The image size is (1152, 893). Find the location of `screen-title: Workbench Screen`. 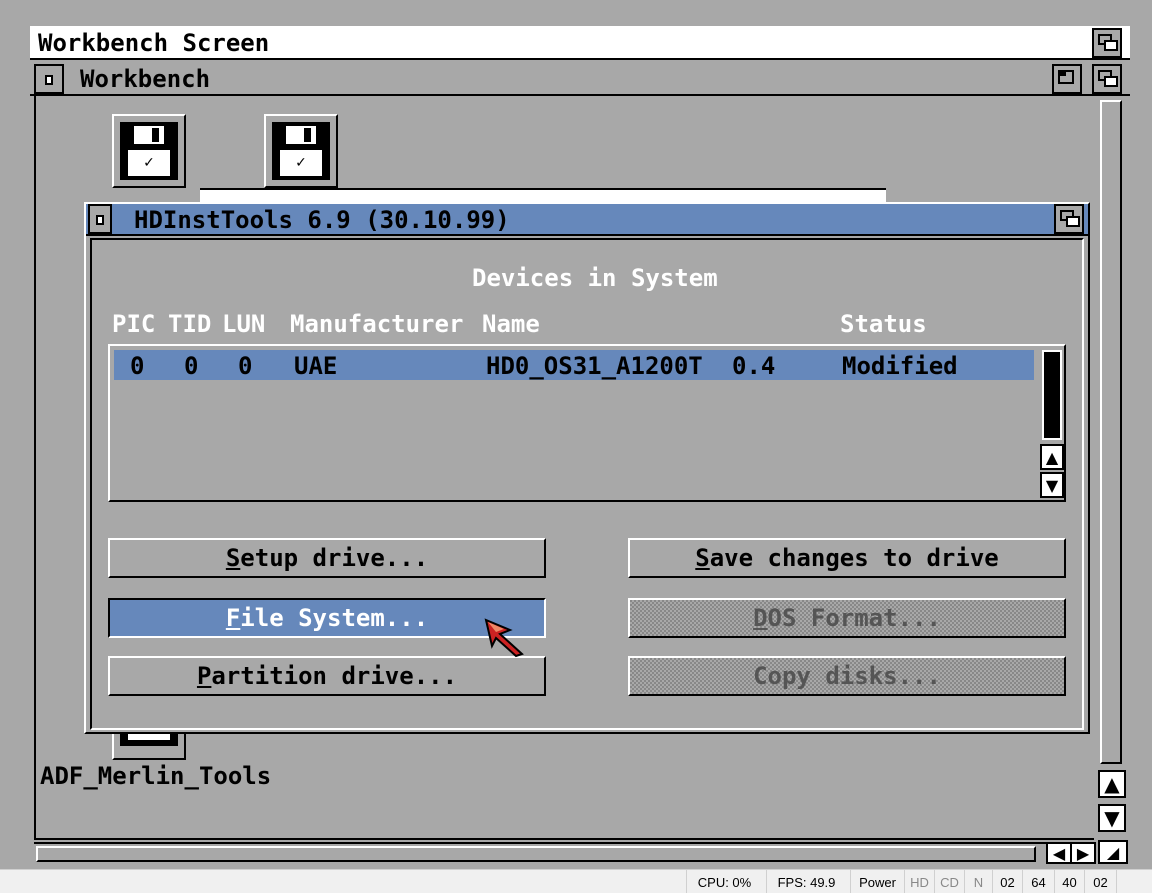

screen-title: Workbench Screen is located at coordinates (154, 43).